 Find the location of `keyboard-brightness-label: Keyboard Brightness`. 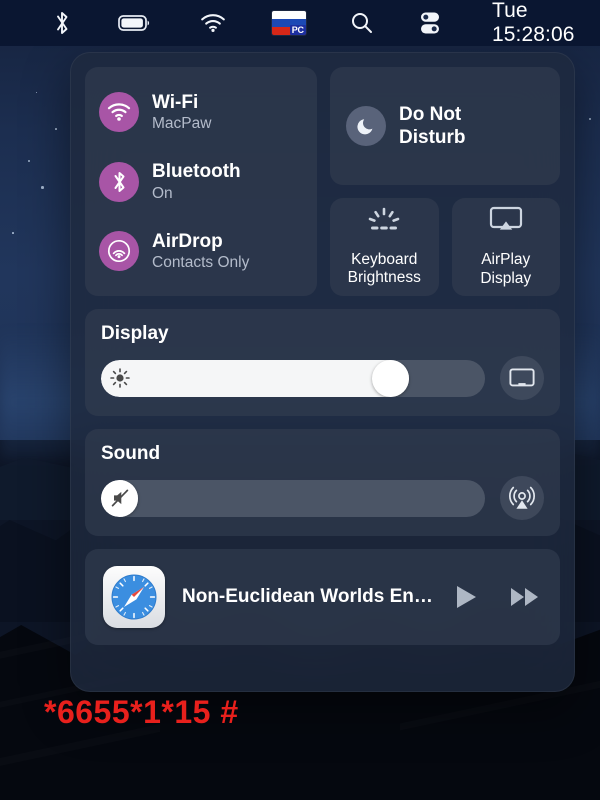

keyboard-brightness-label: Keyboard Brightness is located at coordinates (384, 269).